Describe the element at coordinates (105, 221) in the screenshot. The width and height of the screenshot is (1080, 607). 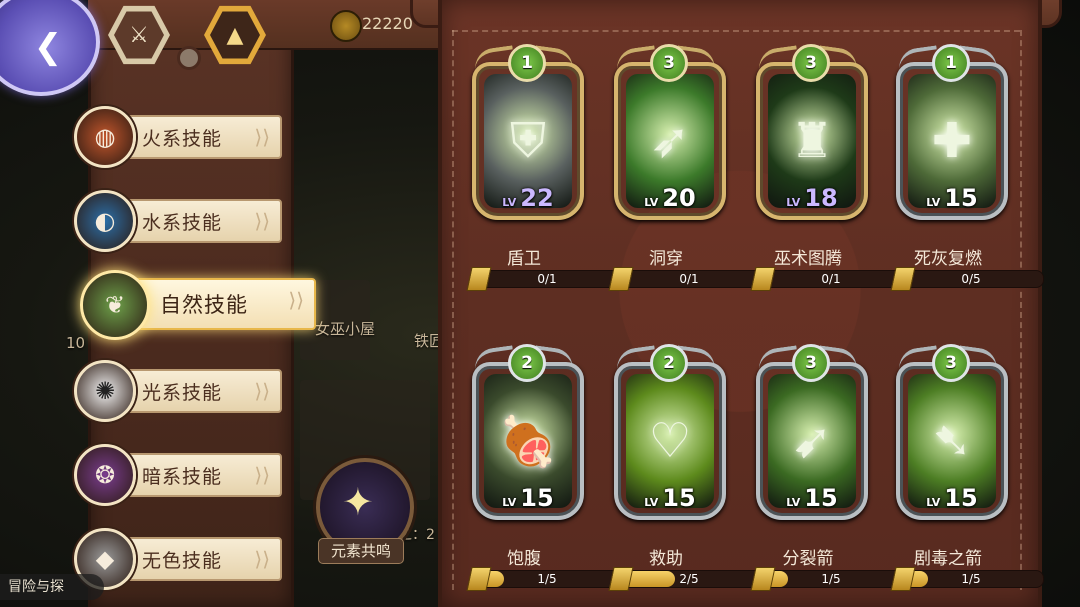
I see `water-icon: ◐` at that location.